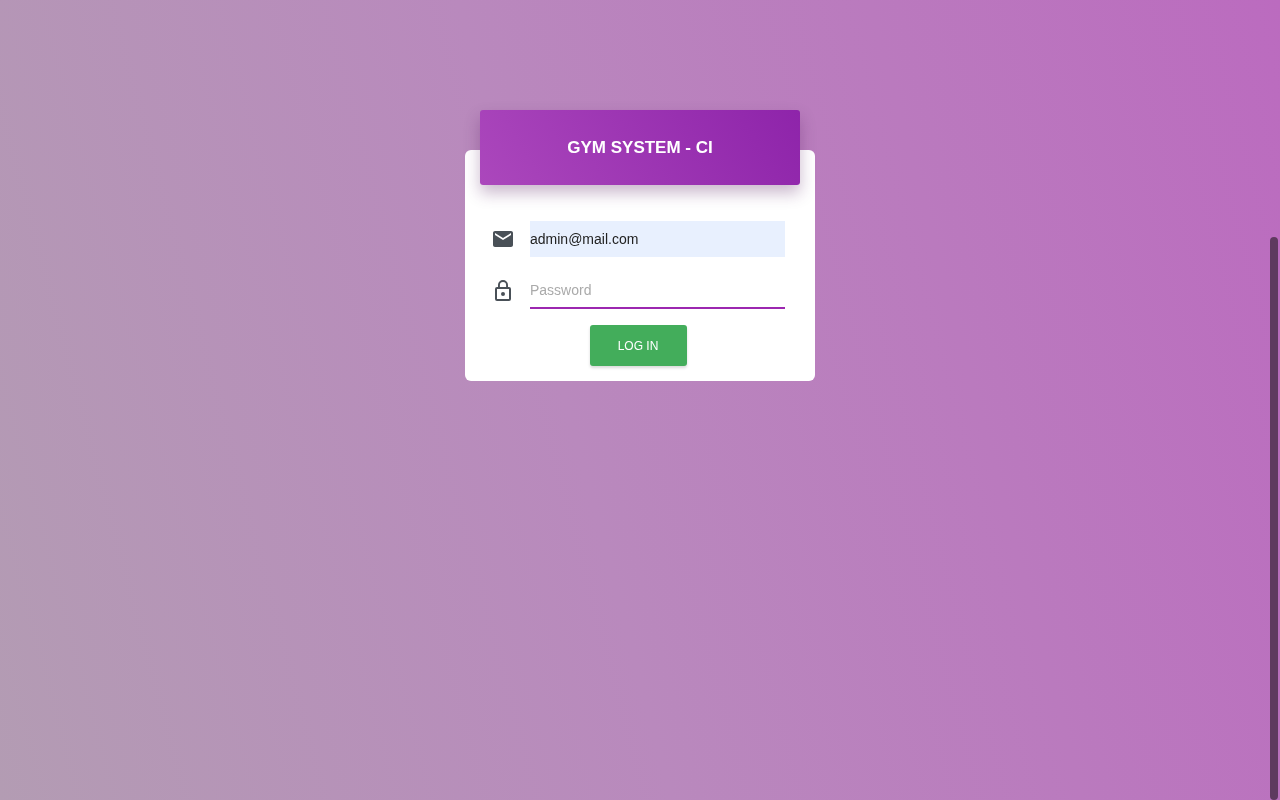 Image resolution: width=1280 pixels, height=800 pixels. I want to click on password-field: Password, so click(657, 291).